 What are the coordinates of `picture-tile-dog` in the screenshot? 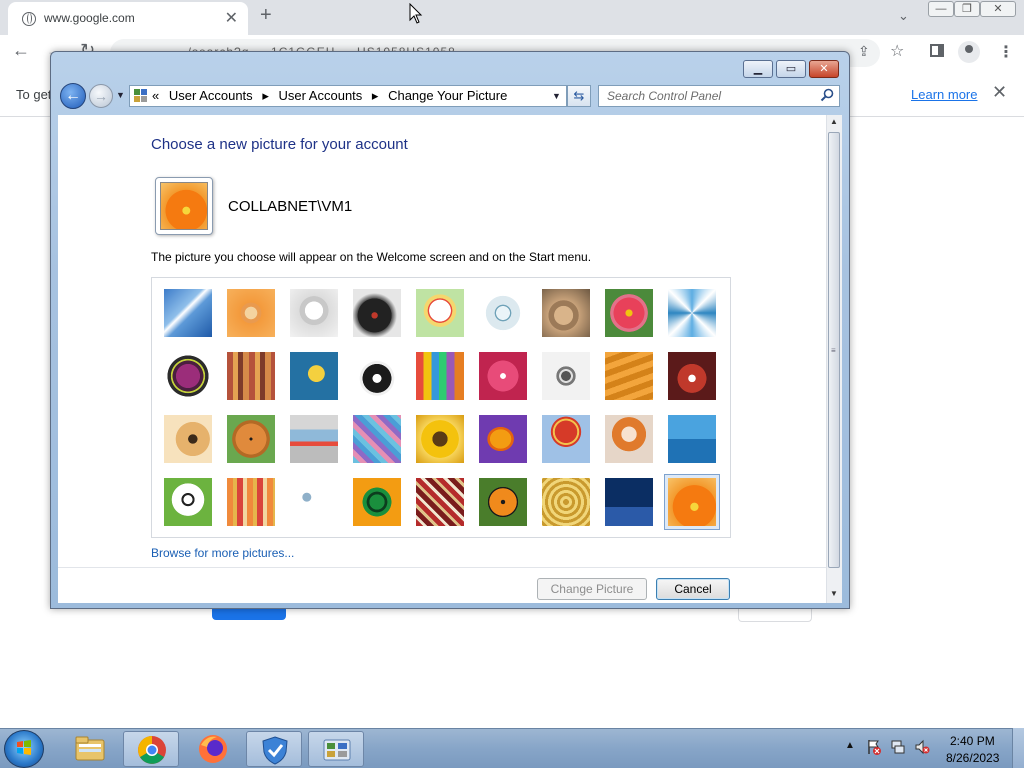 It's located at (377, 376).